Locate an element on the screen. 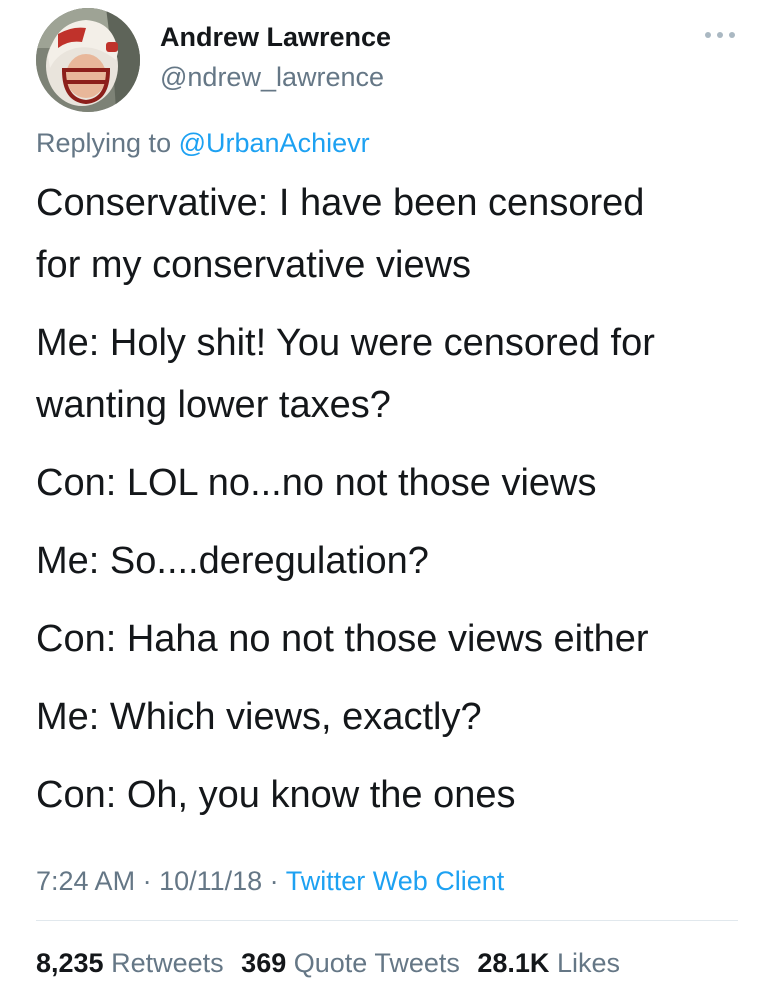 The height and width of the screenshot is (1000, 775). avatar-photo-icon is located at coordinates (88, 60).